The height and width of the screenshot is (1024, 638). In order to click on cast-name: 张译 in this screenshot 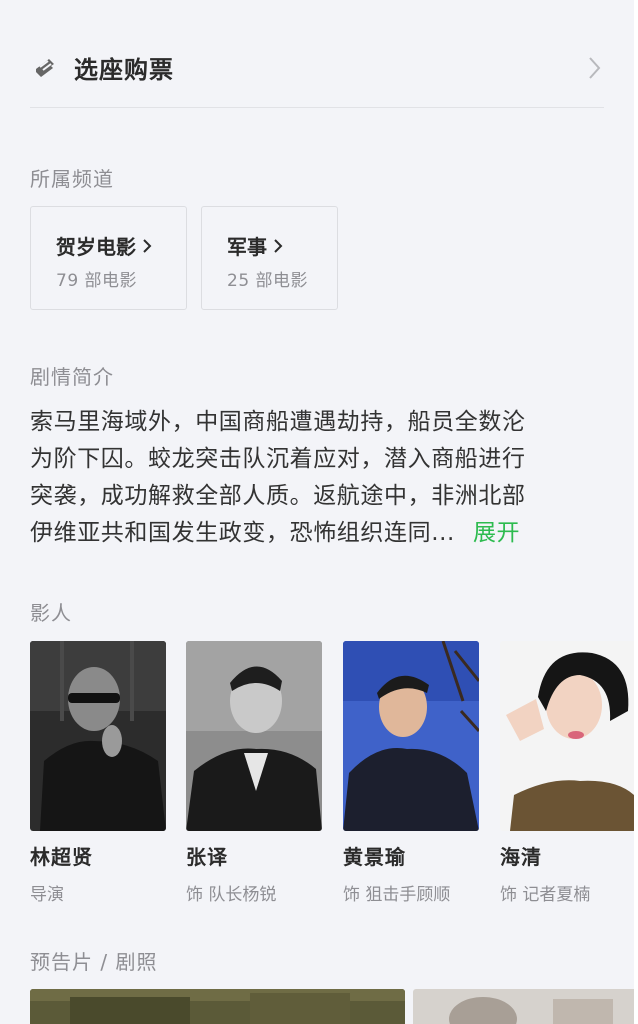, I will do `click(207, 857)`.